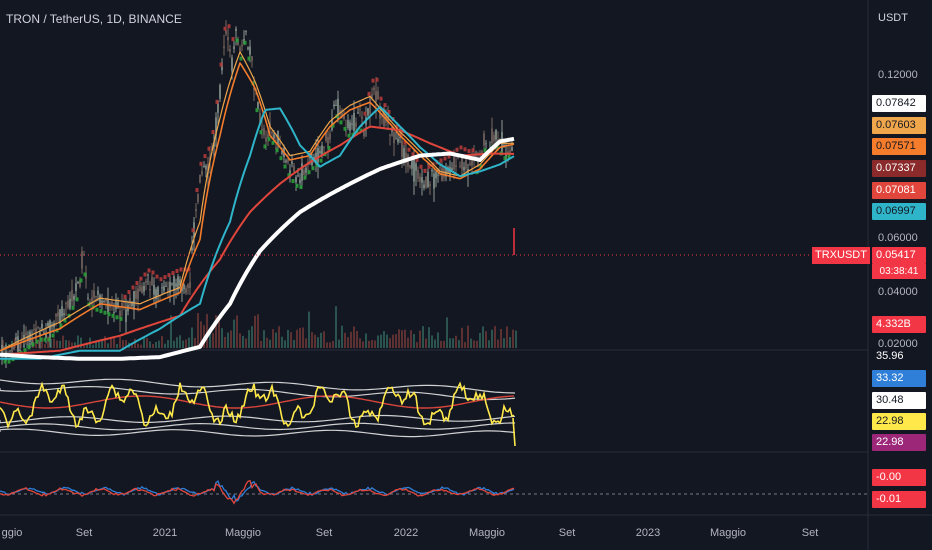  I want to click on price-axis-unit: USDT, so click(893, 18).